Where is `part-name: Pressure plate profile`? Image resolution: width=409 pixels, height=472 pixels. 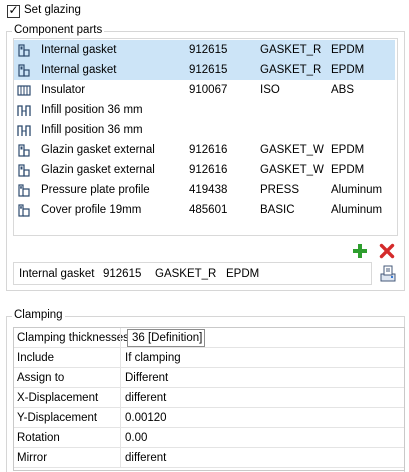 part-name: Pressure plate profile is located at coordinates (95, 190).